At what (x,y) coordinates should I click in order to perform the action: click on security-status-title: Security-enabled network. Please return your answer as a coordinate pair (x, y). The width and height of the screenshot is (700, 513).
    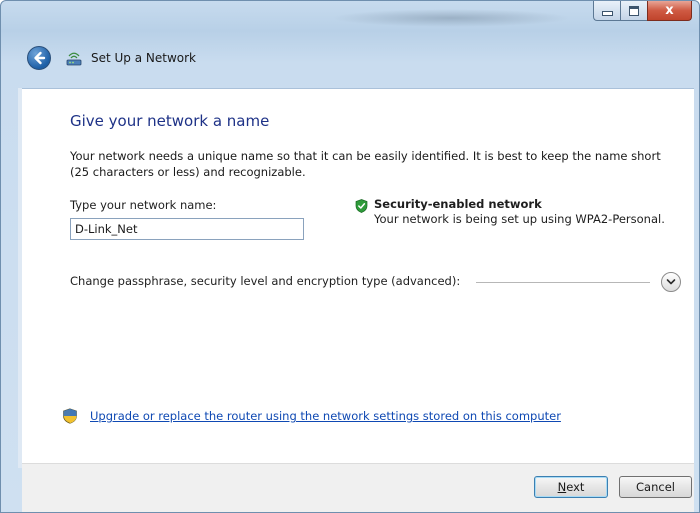
    Looking at the image, I should click on (458, 204).